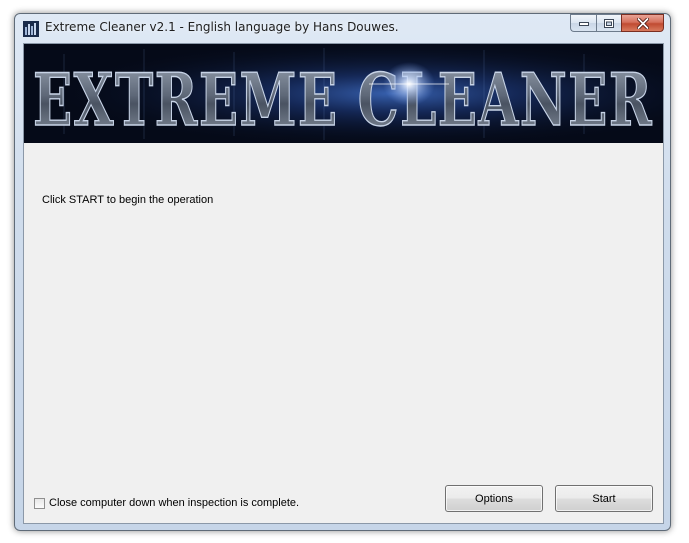  I want to click on shutdown-checkbox, so click(39, 503).